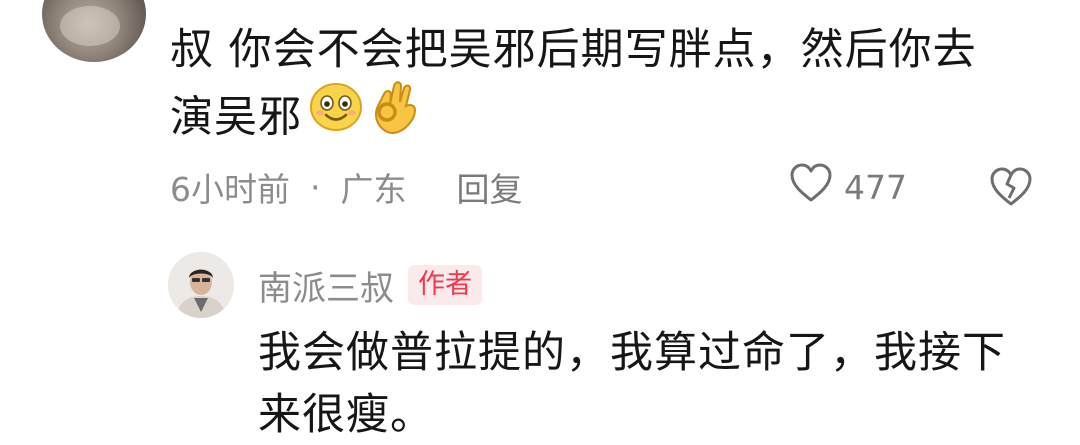 The height and width of the screenshot is (445, 1080). Describe the element at coordinates (610, 119) in the screenshot. I see `comment-line-2: 演吴邪` at that location.